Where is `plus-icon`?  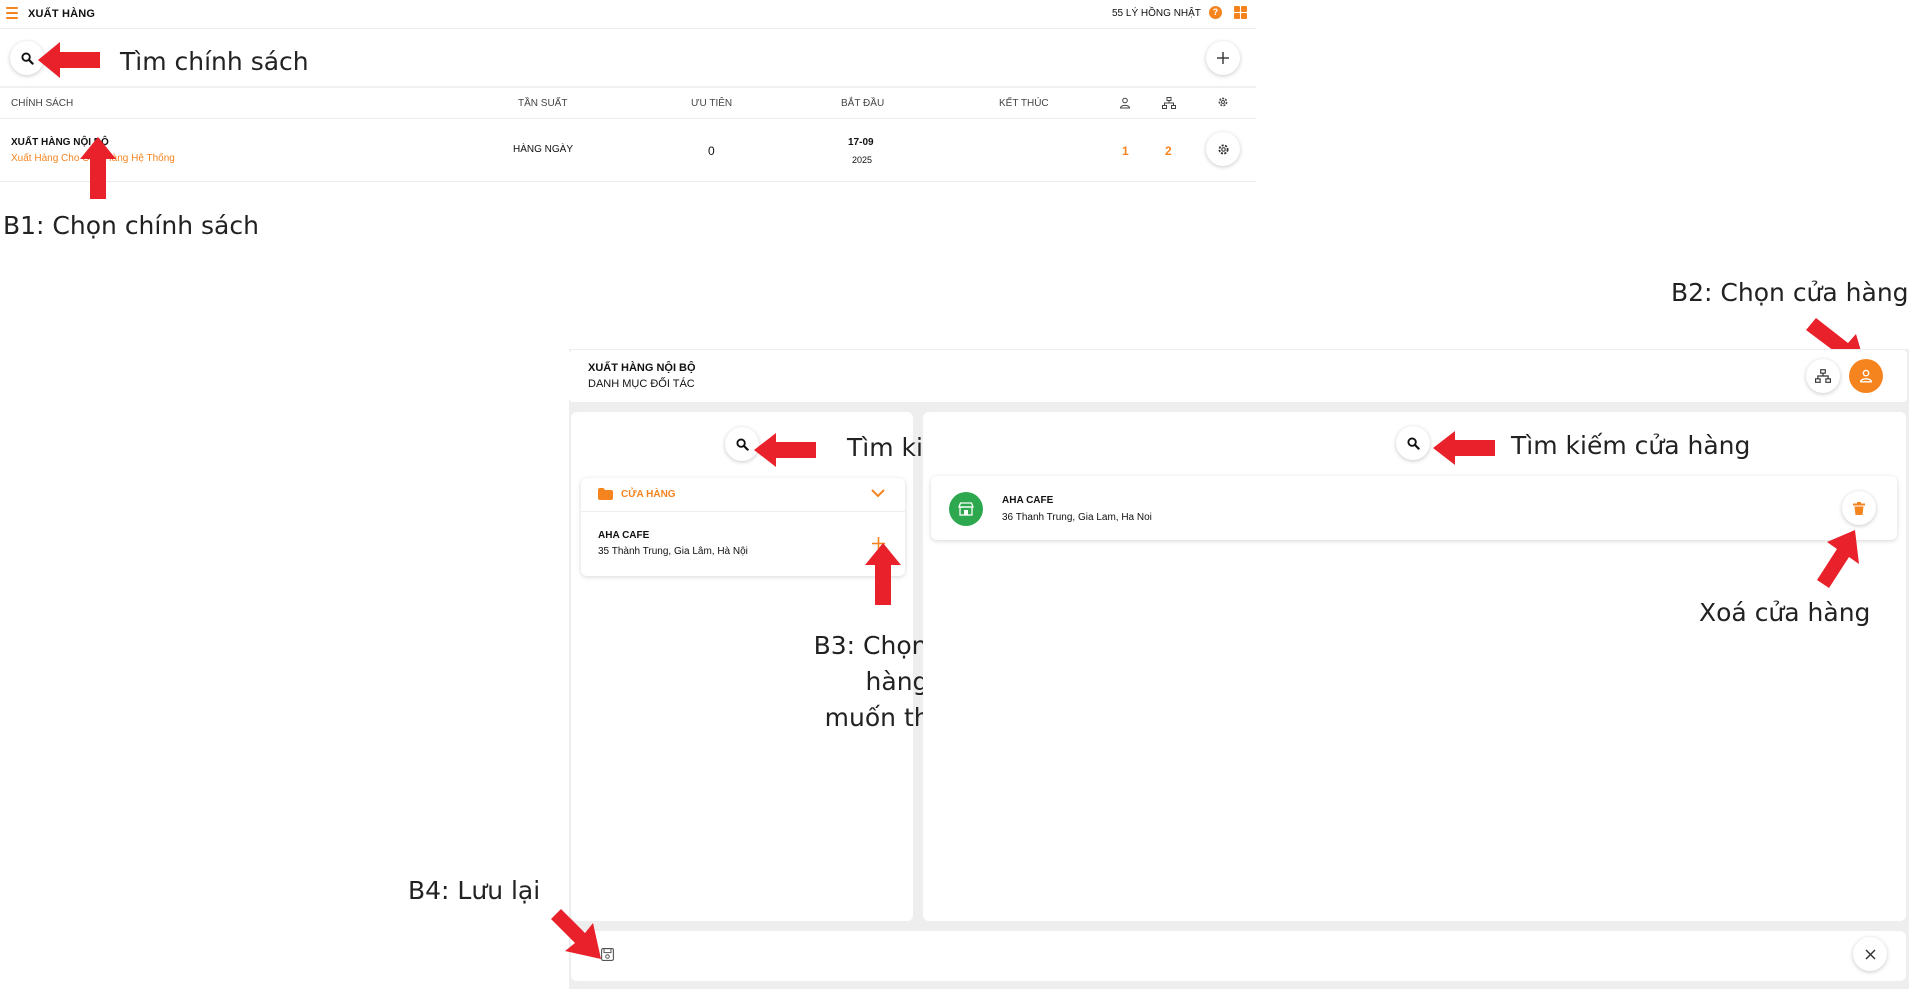 plus-icon is located at coordinates (1223, 58).